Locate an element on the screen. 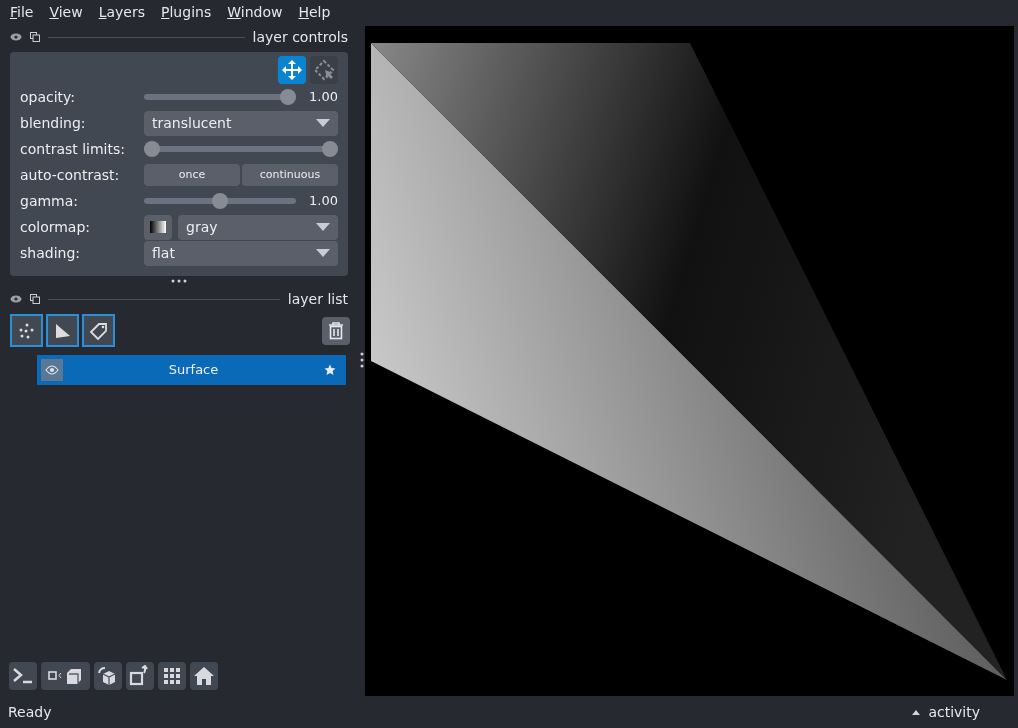 The image size is (1018, 728). new-labels-layer-button is located at coordinates (98, 330).